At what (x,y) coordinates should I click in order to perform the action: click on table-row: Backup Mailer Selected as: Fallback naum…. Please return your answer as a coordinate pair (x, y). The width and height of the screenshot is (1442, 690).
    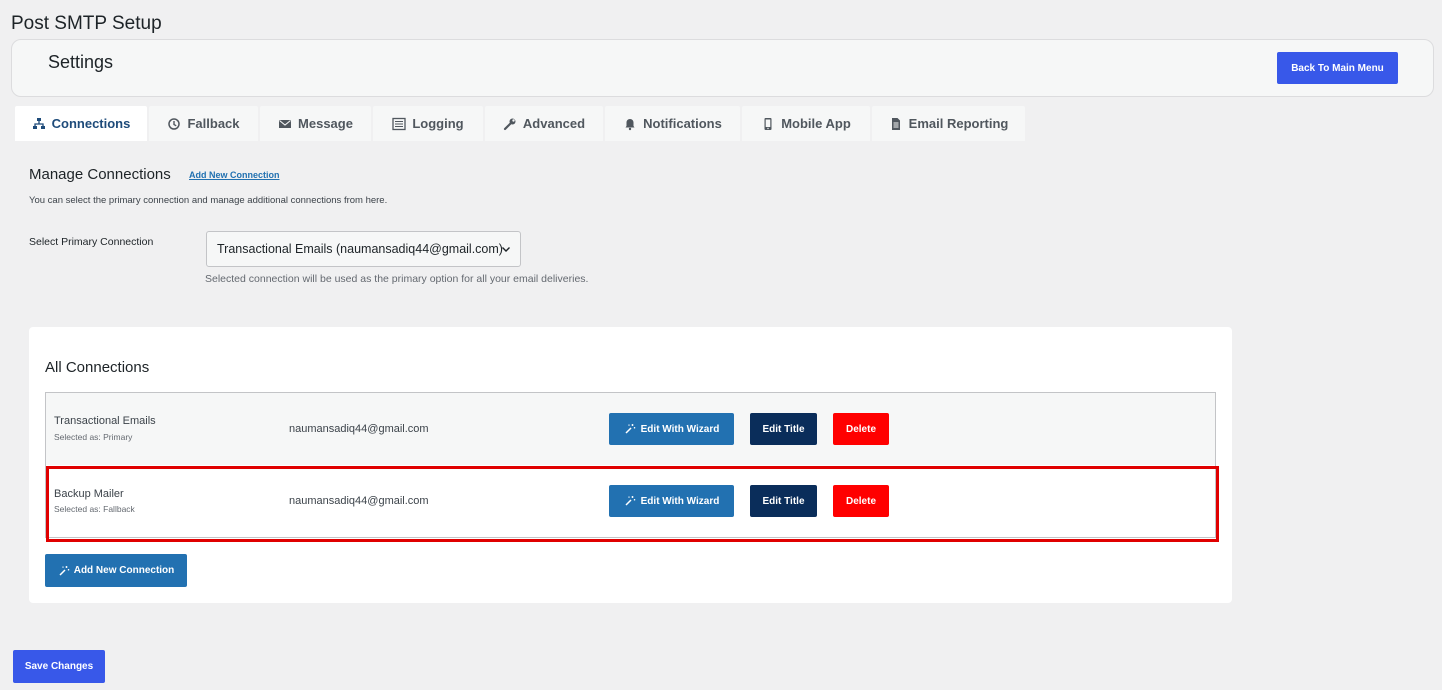
    Looking at the image, I should click on (630, 501).